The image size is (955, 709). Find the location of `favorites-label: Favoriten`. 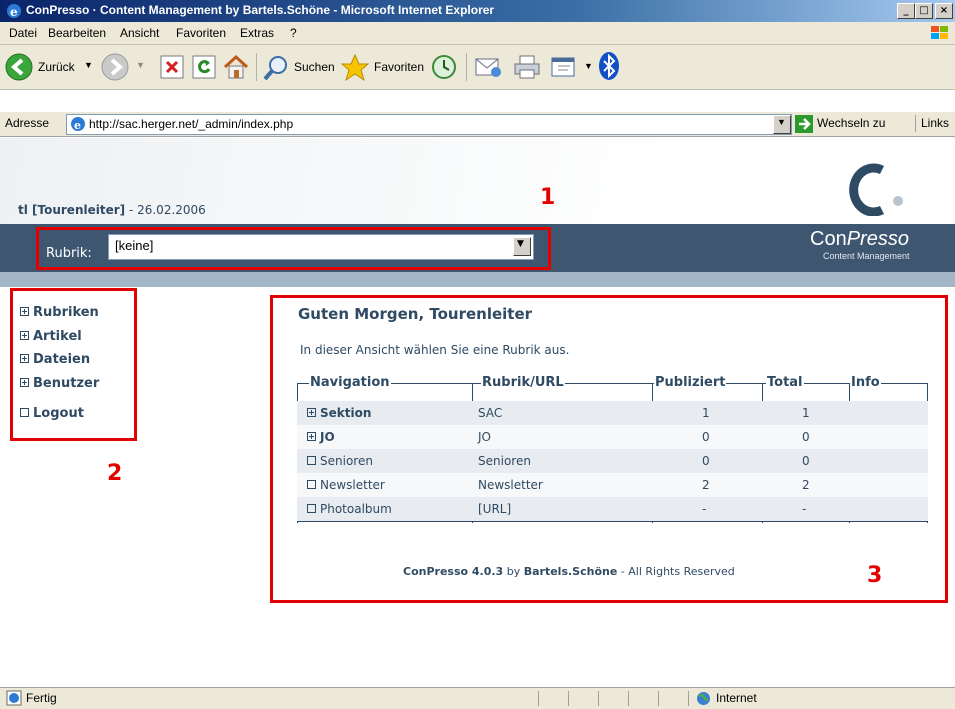

favorites-label: Favoriten is located at coordinates (399, 67).